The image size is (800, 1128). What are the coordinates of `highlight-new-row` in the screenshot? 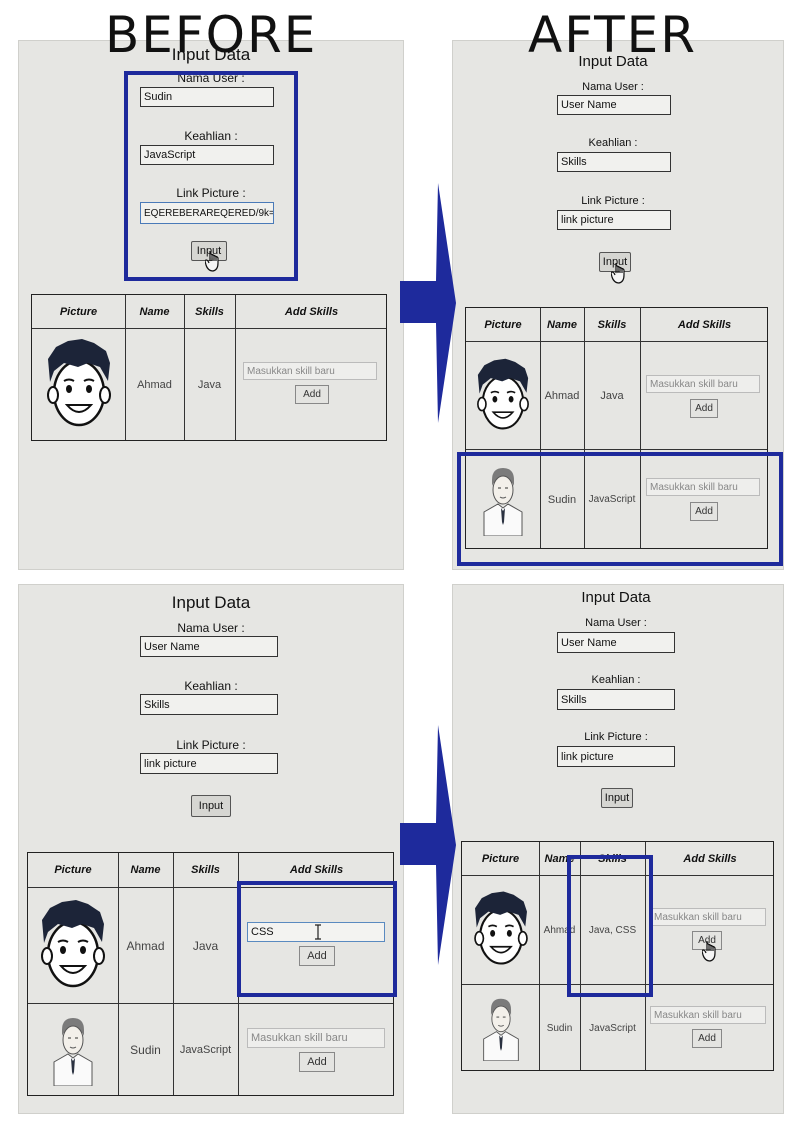 It's located at (620, 509).